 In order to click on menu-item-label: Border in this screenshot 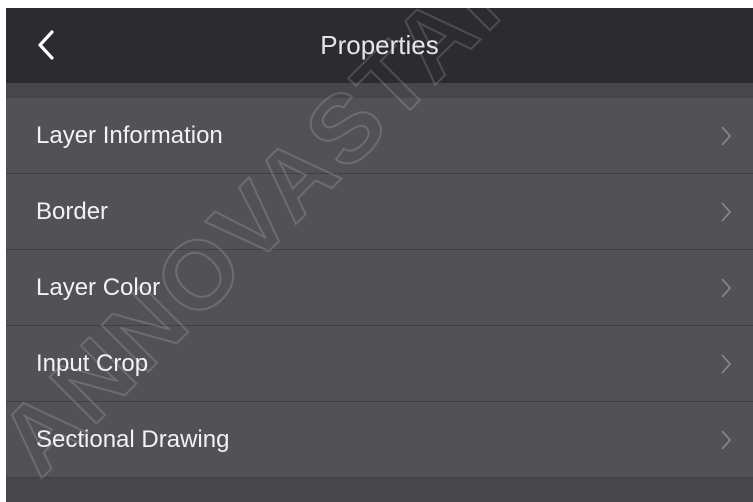, I will do `click(72, 211)`.